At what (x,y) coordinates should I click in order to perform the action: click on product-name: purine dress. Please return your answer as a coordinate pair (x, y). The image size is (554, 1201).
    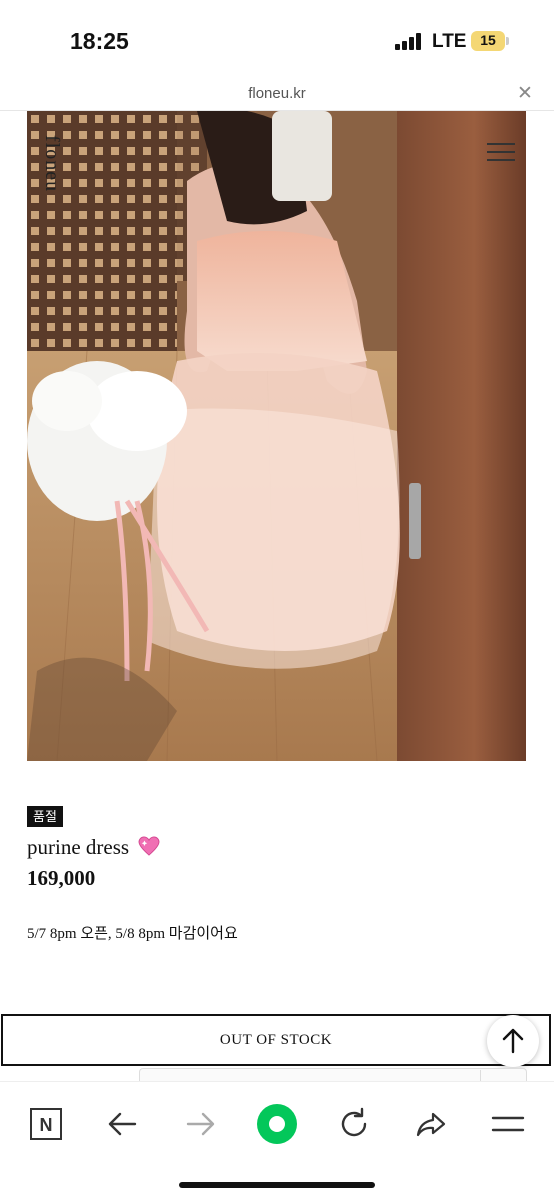
    Looking at the image, I should click on (93, 847).